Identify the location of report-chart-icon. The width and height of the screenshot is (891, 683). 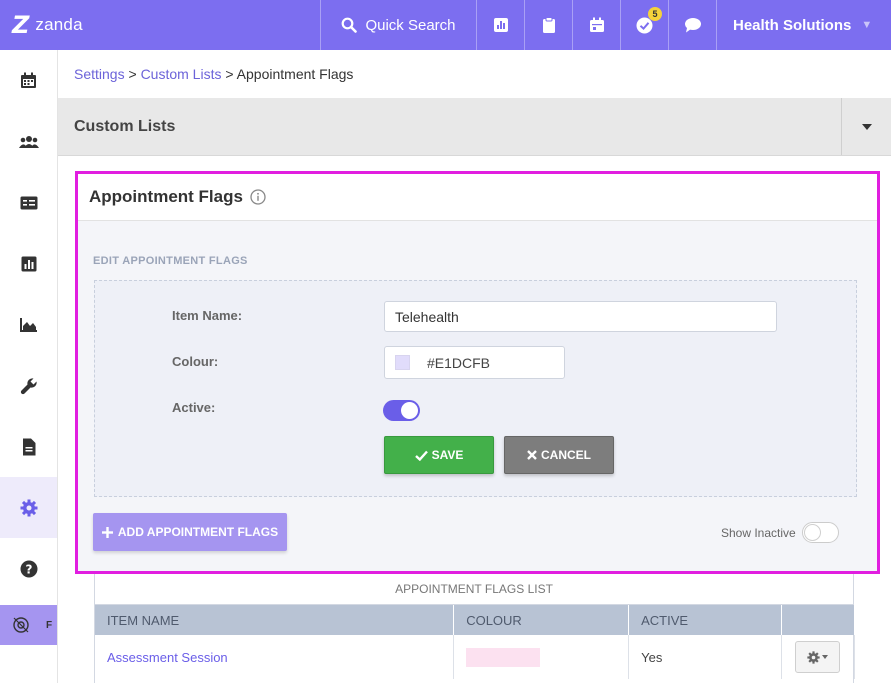
(500, 25).